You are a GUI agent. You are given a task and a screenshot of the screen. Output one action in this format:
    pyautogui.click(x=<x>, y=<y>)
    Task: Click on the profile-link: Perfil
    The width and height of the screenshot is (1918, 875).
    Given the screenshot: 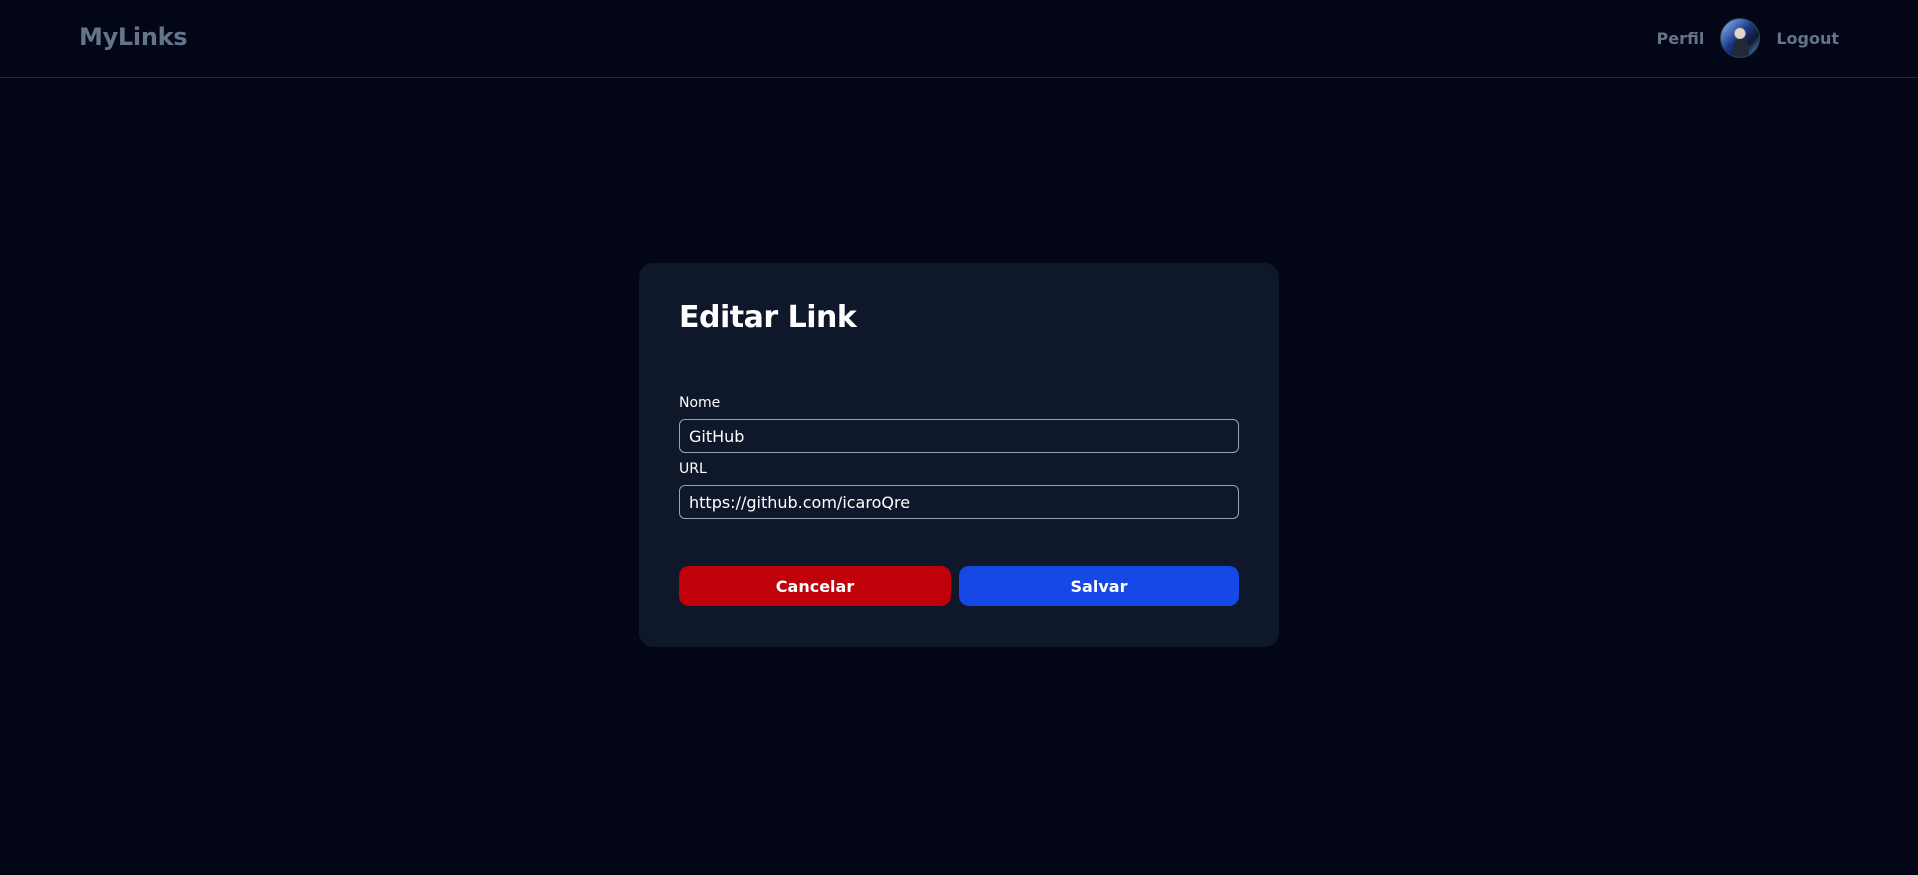 What is the action you would take?
    pyautogui.click(x=1681, y=38)
    